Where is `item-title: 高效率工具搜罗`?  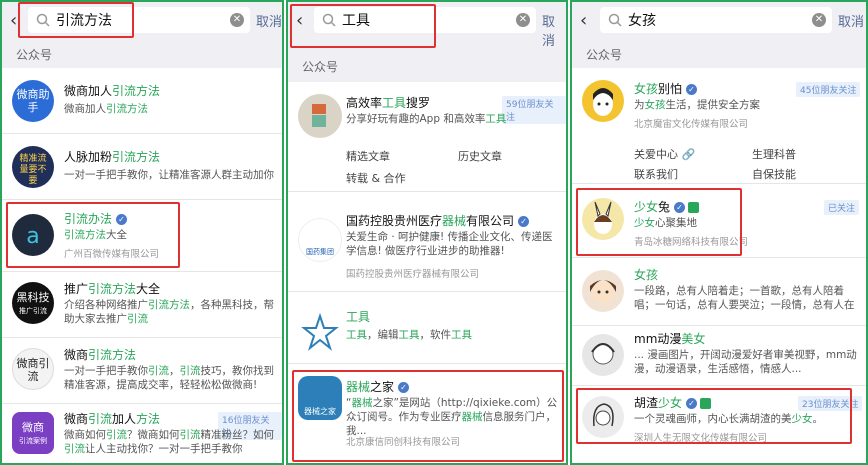
item-title: 高效率工具搜罗 is located at coordinates (388, 103).